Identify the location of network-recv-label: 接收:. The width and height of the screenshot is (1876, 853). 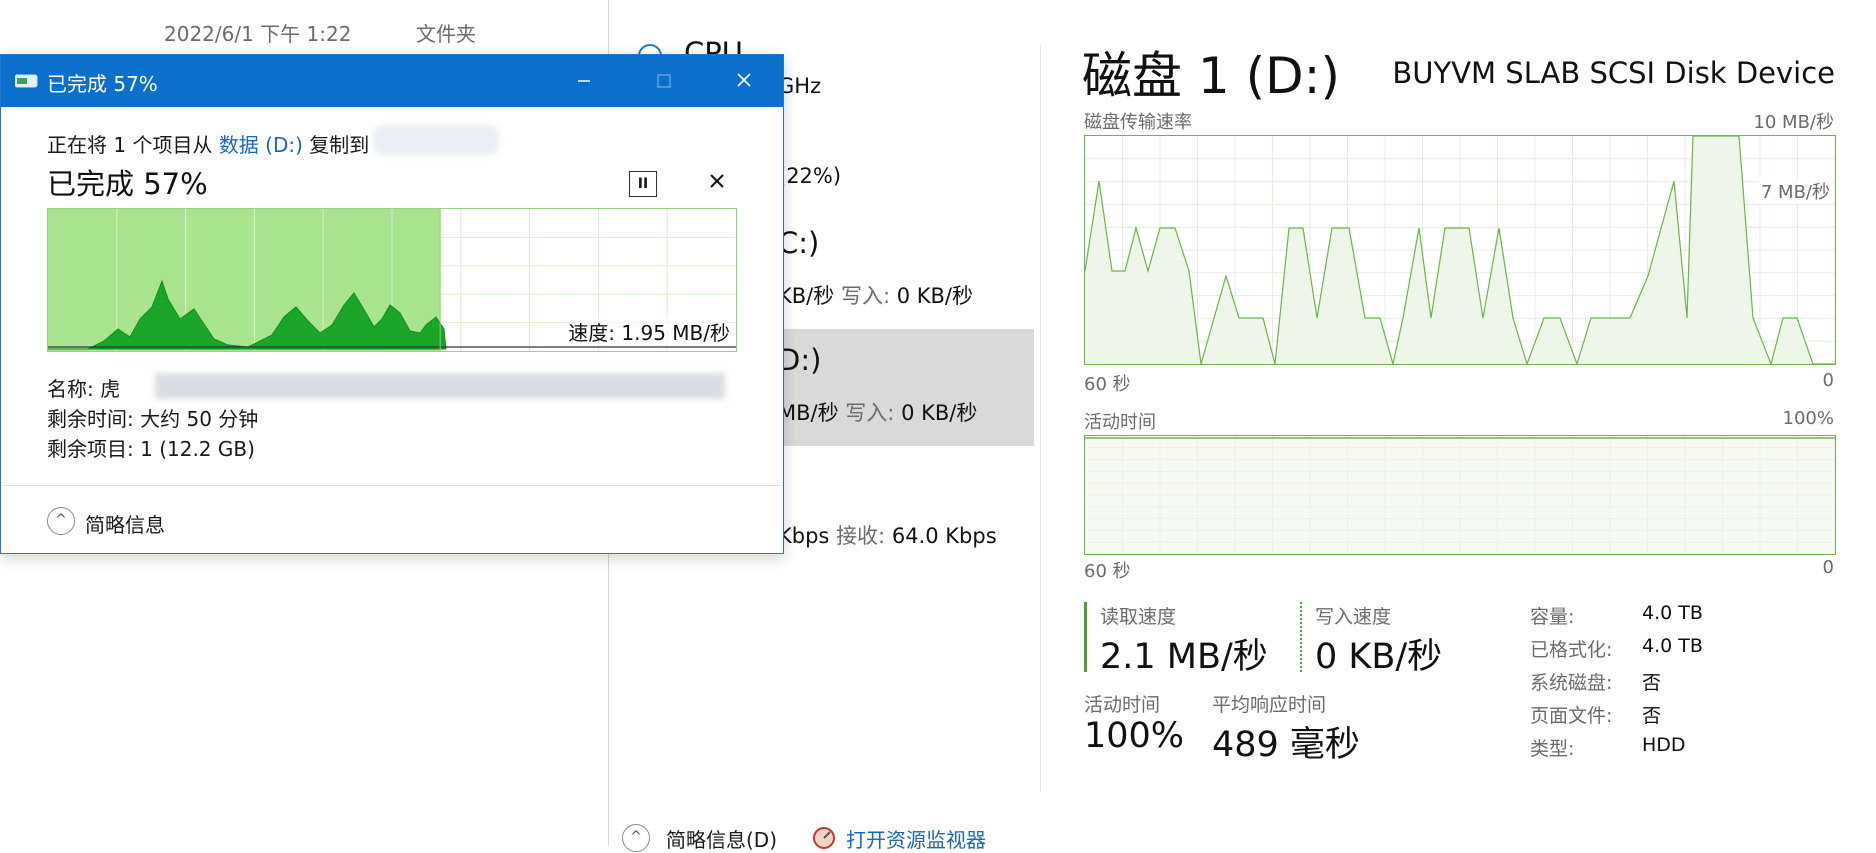
(861, 536).